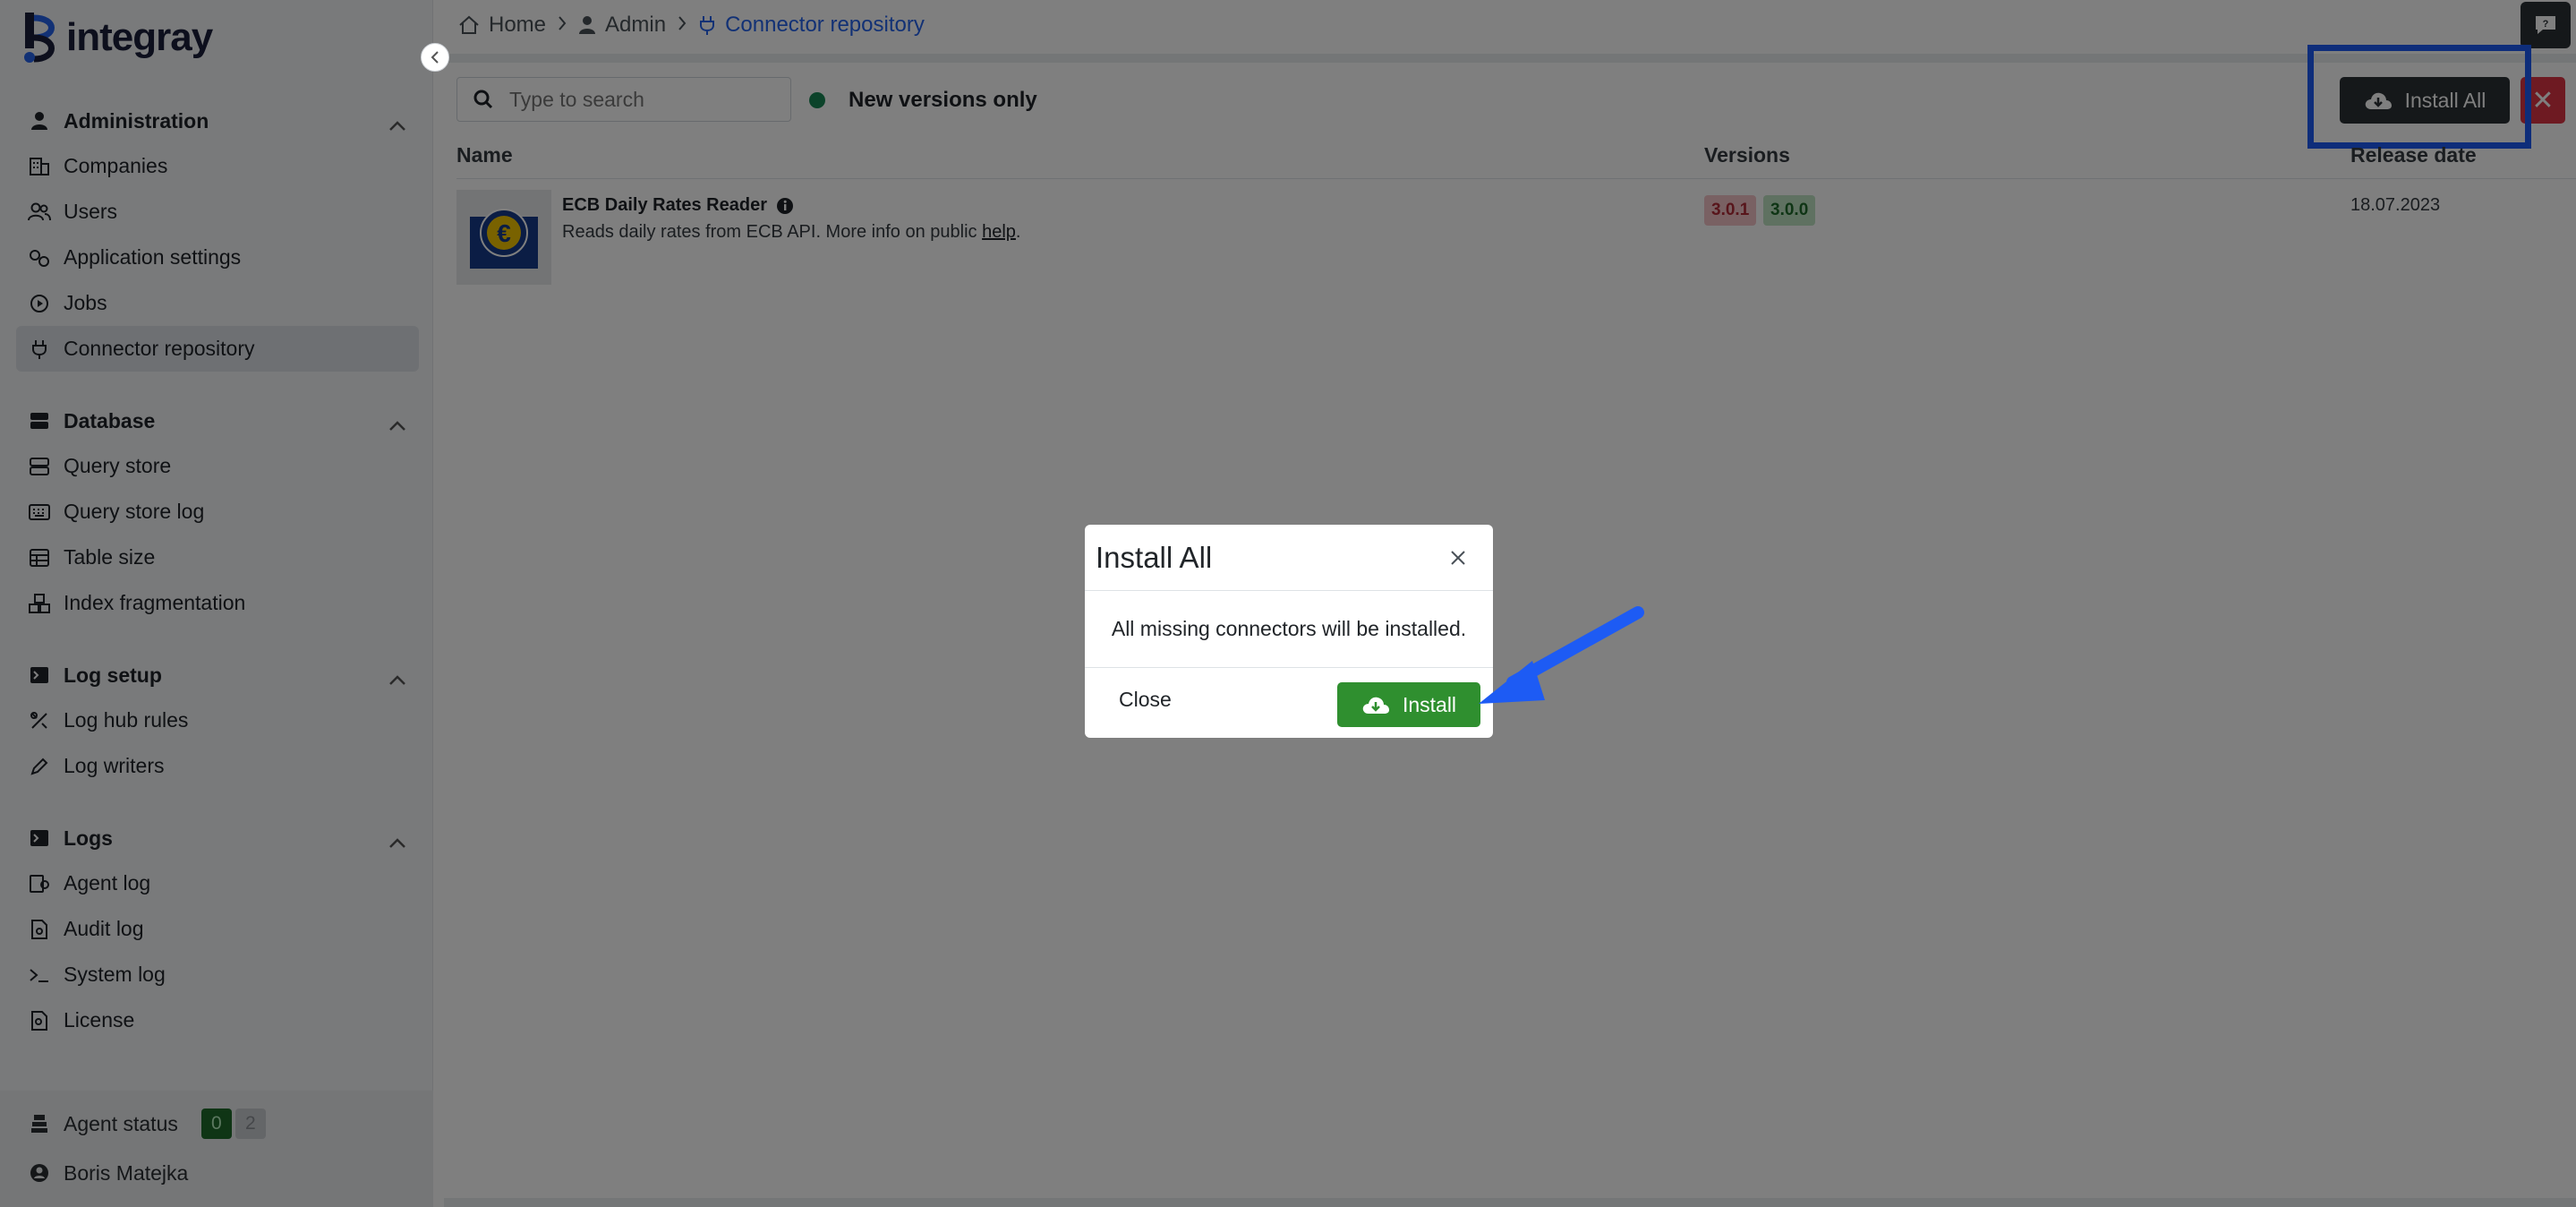 This screenshot has height=1207, width=2576. What do you see at coordinates (1289, 558) in the screenshot?
I see `modal-header: Install All` at bounding box center [1289, 558].